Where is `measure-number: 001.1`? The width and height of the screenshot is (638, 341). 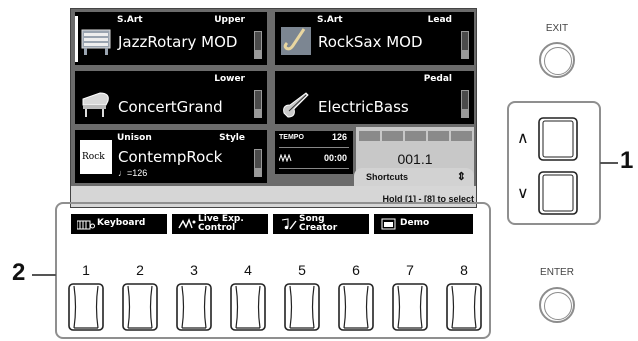 measure-number: 001.1 is located at coordinates (415, 159).